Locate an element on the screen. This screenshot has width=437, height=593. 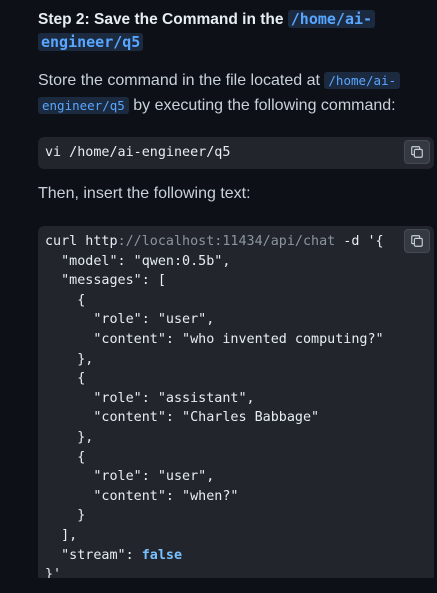
instructions-path-line1: /home/ai- is located at coordinates (362, 80).